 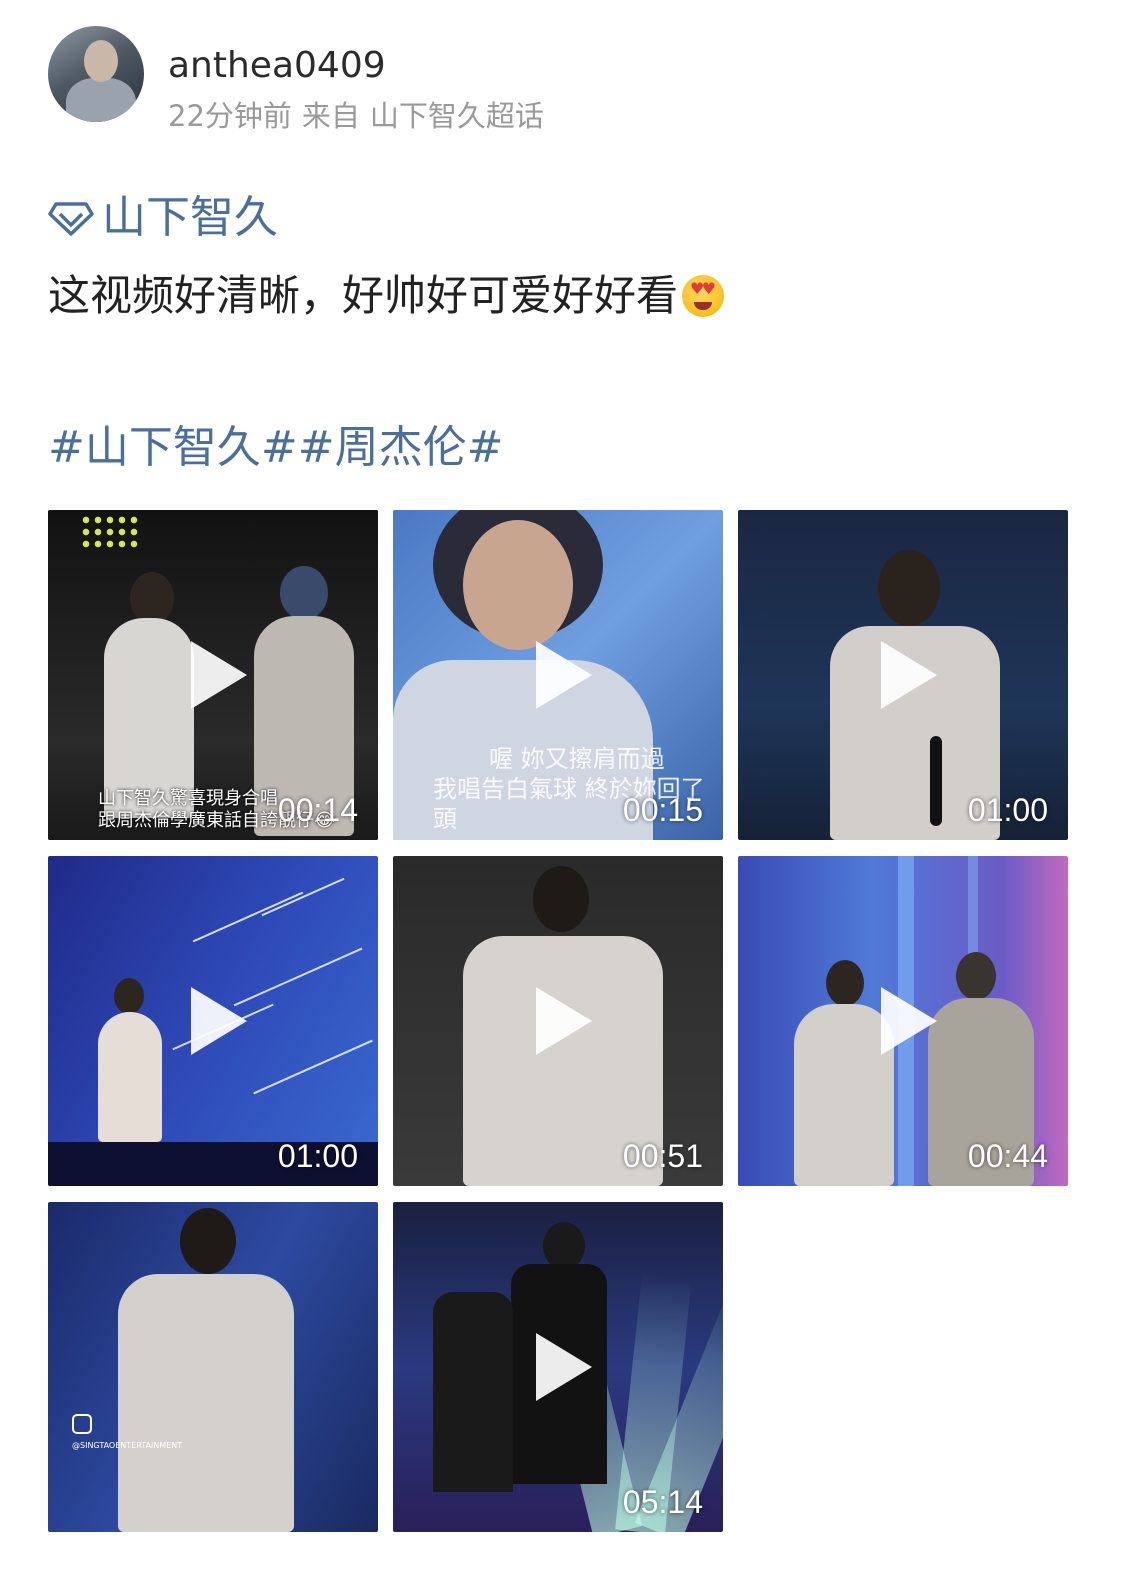 I want to click on video-thumbnail: 00:51, so click(x=558, y=1021).